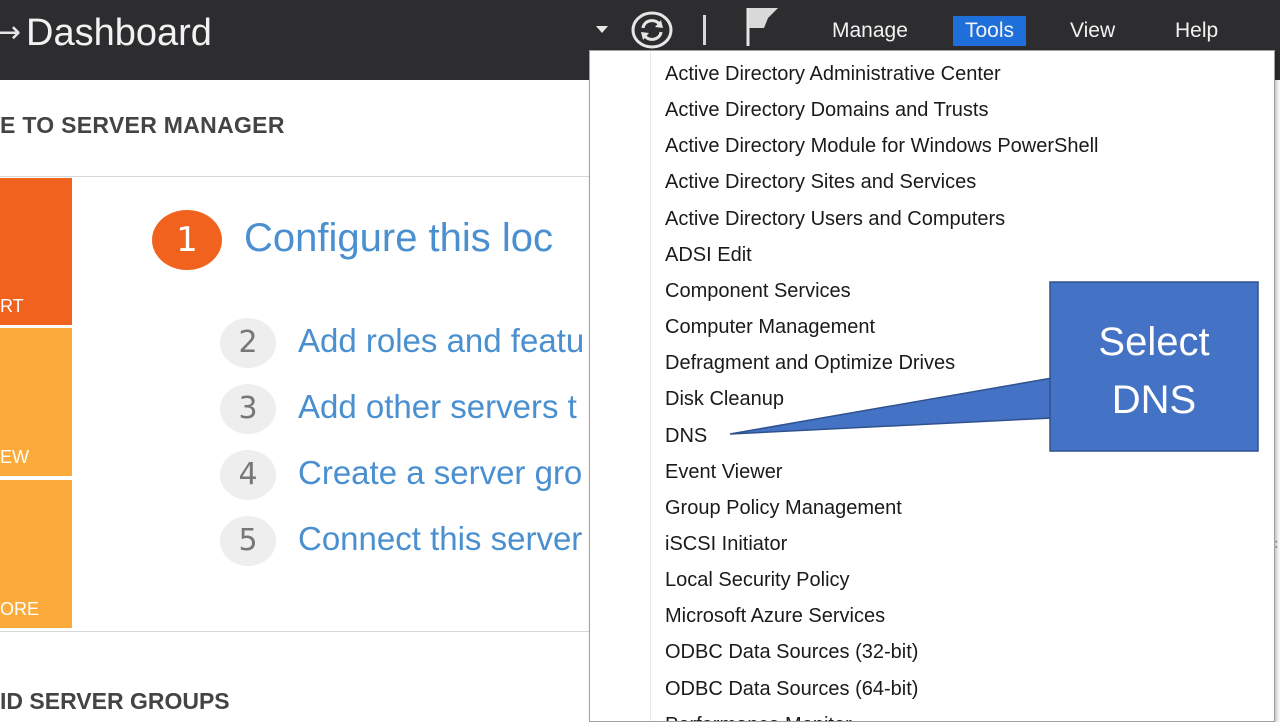  I want to click on tools-menu-item: ADSI Edit, so click(708, 255).